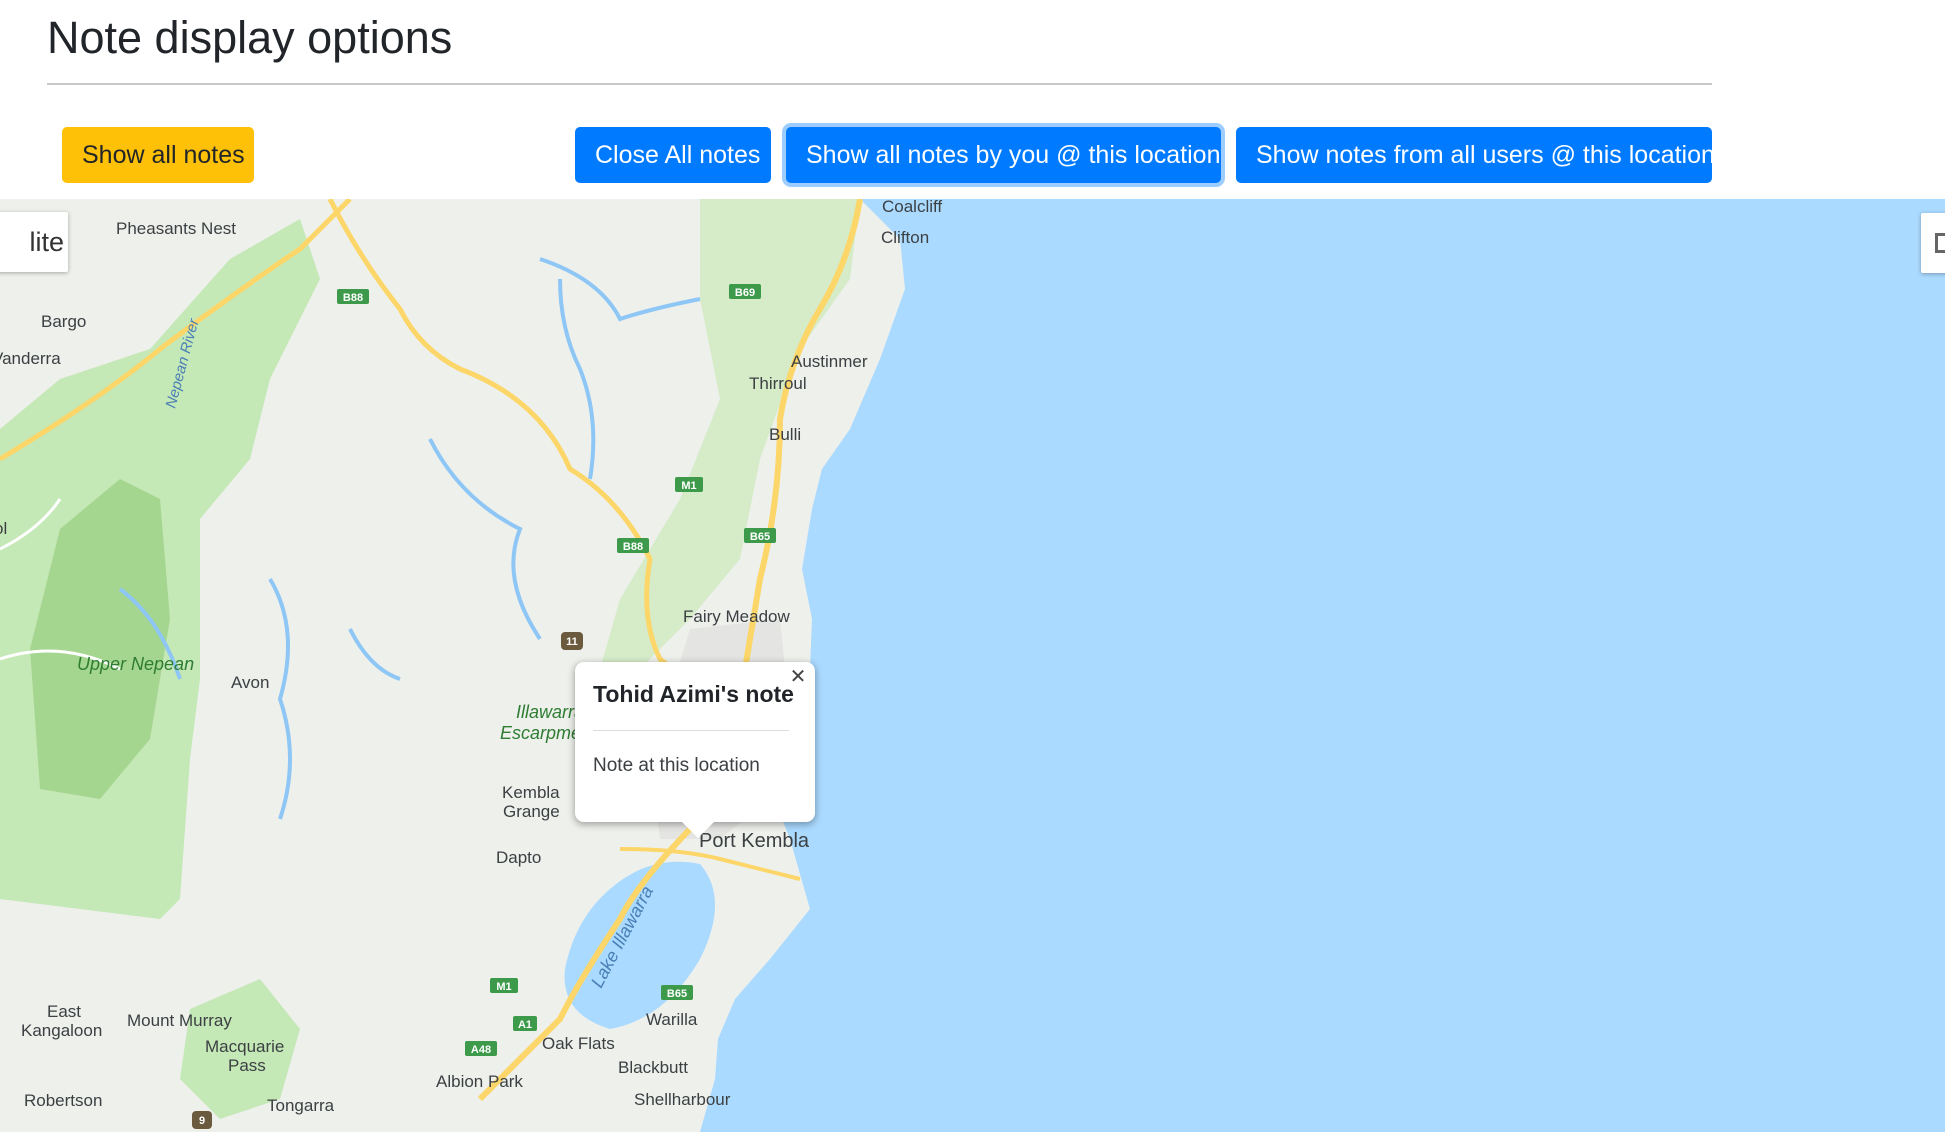 This screenshot has height=1132, width=1945. I want to click on place-label: Clifton, so click(905, 237).